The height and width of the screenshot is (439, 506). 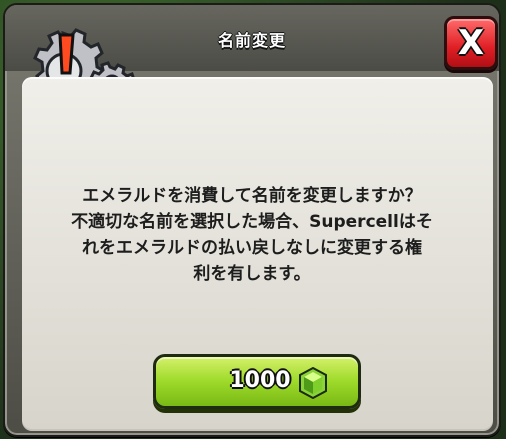 I want to click on confirm-rename-button: 1000, so click(x=257, y=381).